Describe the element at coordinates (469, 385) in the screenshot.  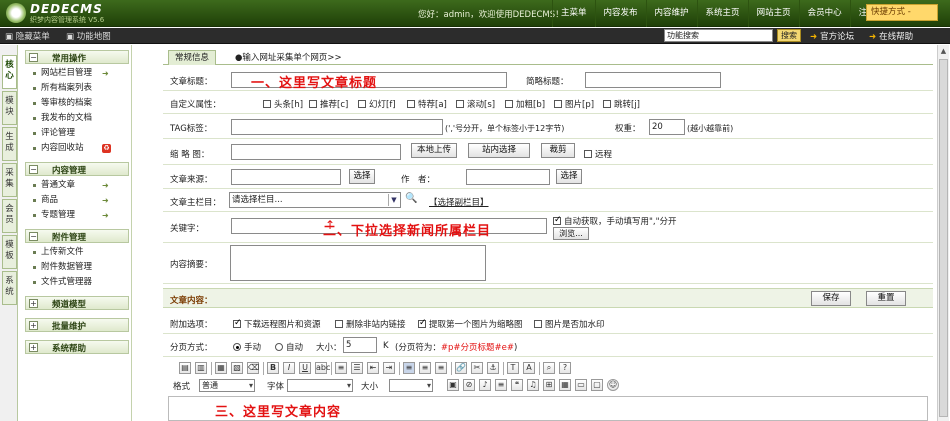
I see `flash-icon: ⊘` at that location.